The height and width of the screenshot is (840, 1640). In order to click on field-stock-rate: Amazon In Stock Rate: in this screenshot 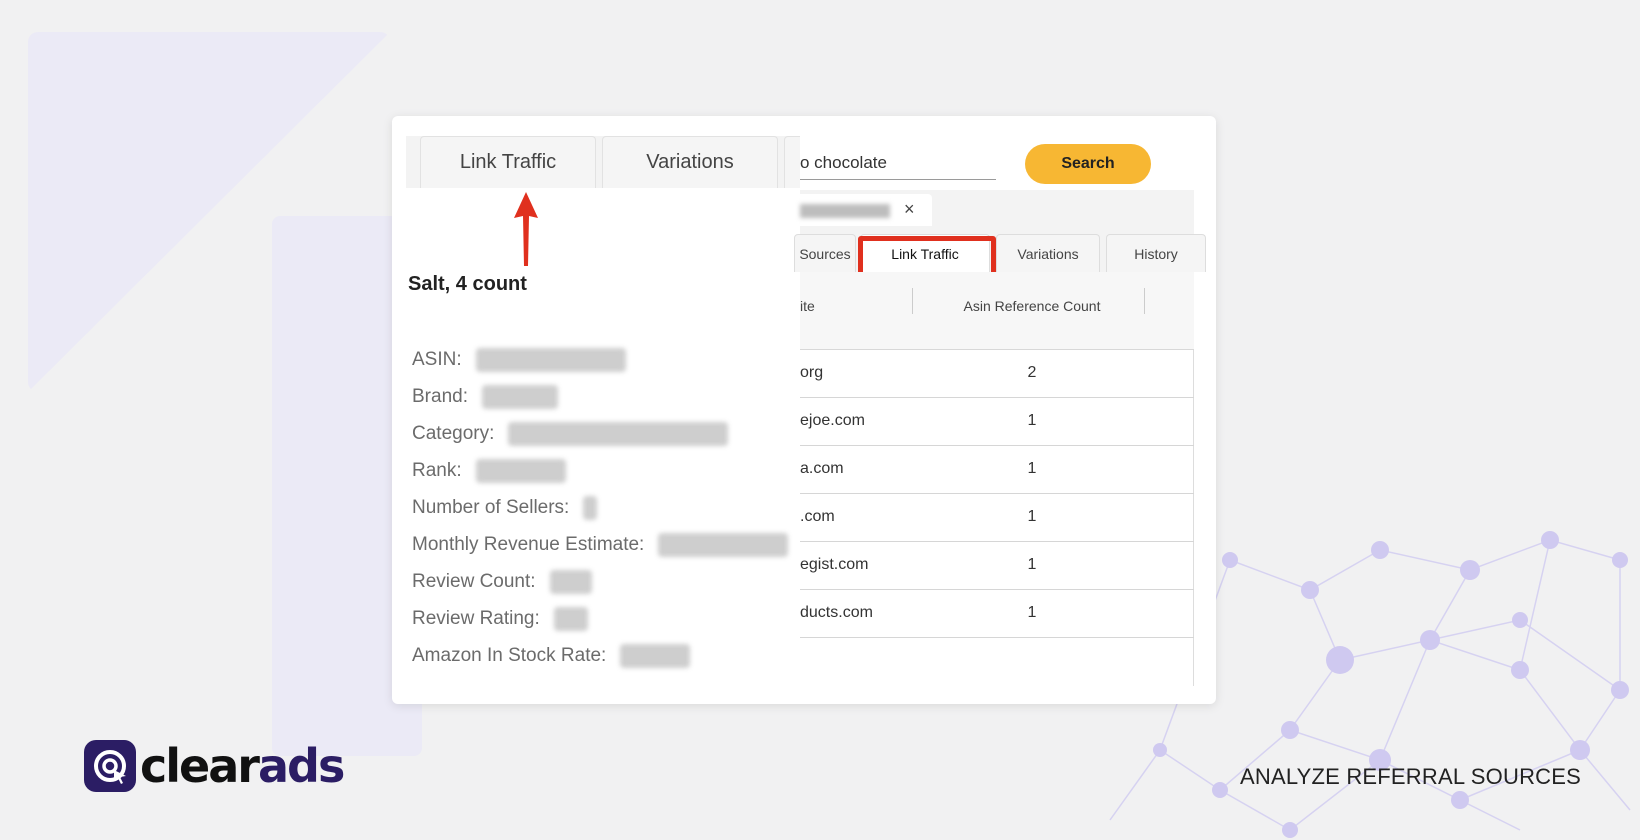, I will do `click(600, 655)`.